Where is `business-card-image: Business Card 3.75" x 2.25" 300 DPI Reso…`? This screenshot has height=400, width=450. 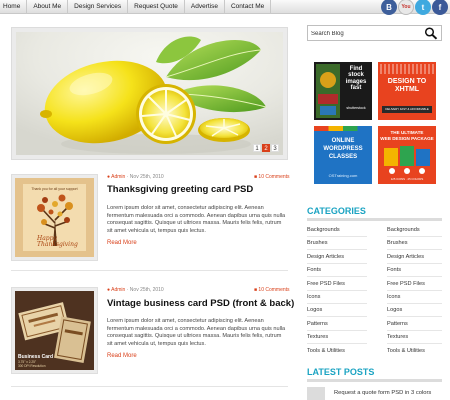
business-card-image: Business Card 3.75" x 2.25" 300 DPI Reso… is located at coordinates (54, 330).